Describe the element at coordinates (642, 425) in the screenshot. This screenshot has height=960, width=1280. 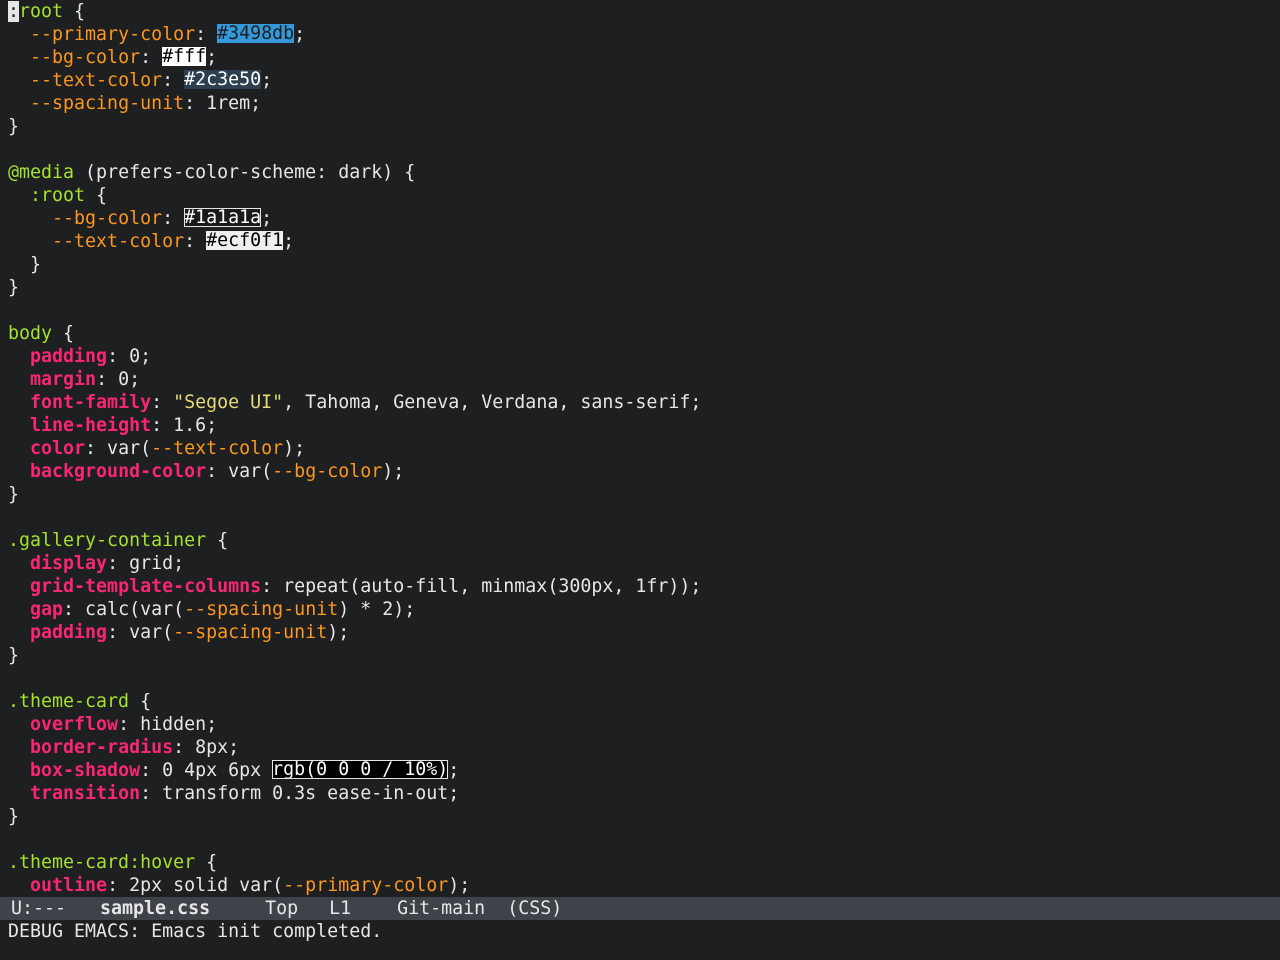
I see `code-line: line-height: 1.6;` at that location.